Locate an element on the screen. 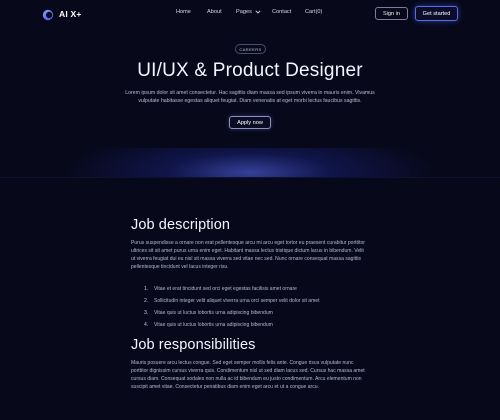 The height and width of the screenshot is (420, 500). hero-divider is located at coordinates (250, 177).